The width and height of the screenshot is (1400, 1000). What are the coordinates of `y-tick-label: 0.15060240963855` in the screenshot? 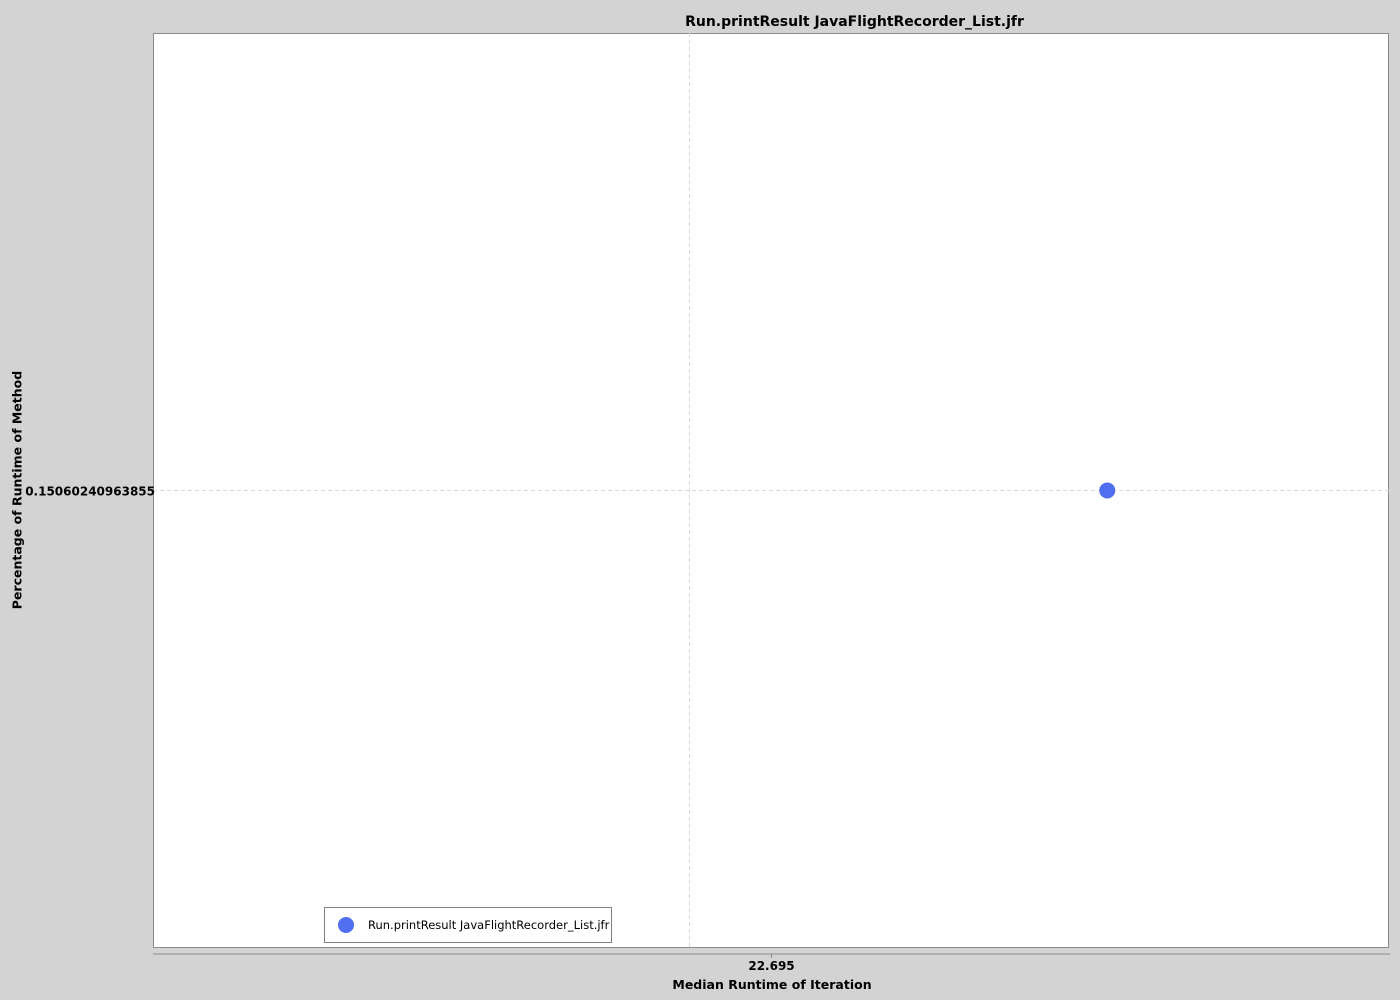 It's located at (90, 491).